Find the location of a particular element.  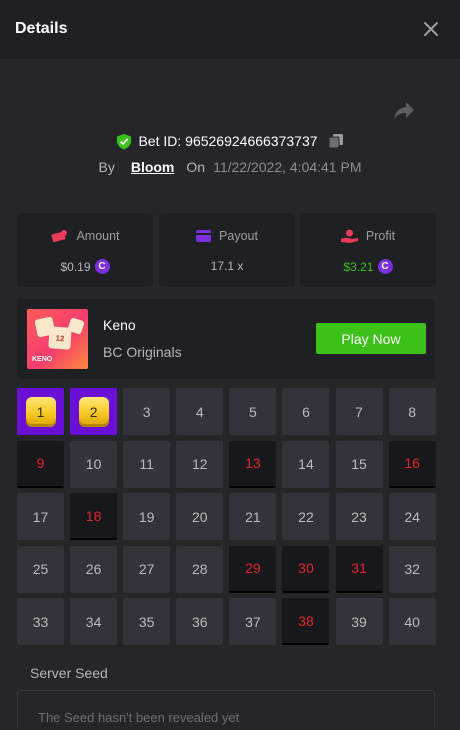

profit-value: $3.21 is located at coordinates (358, 266).